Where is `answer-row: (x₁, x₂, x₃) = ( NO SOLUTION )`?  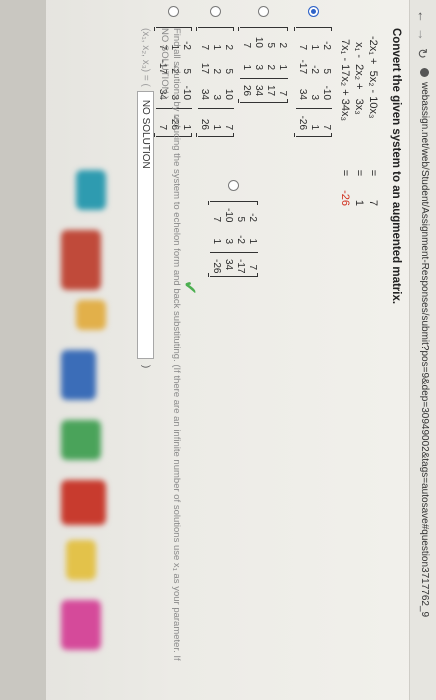
answer-row: (x₁, x₂, x₃) = ( NO SOLUTION ) is located at coordinates (145, 198).